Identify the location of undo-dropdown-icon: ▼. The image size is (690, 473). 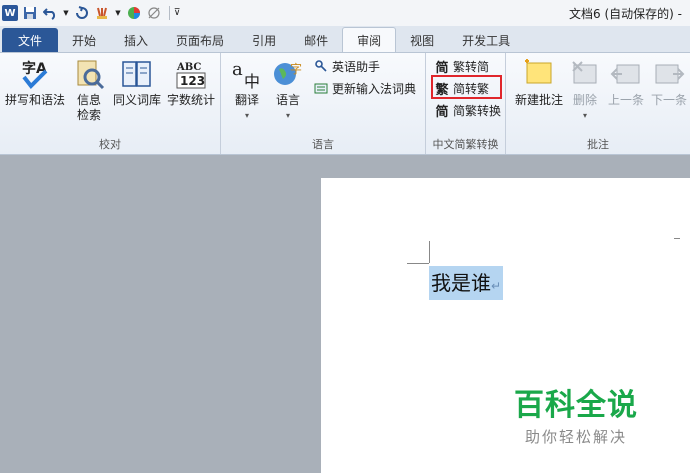
(66, 13).